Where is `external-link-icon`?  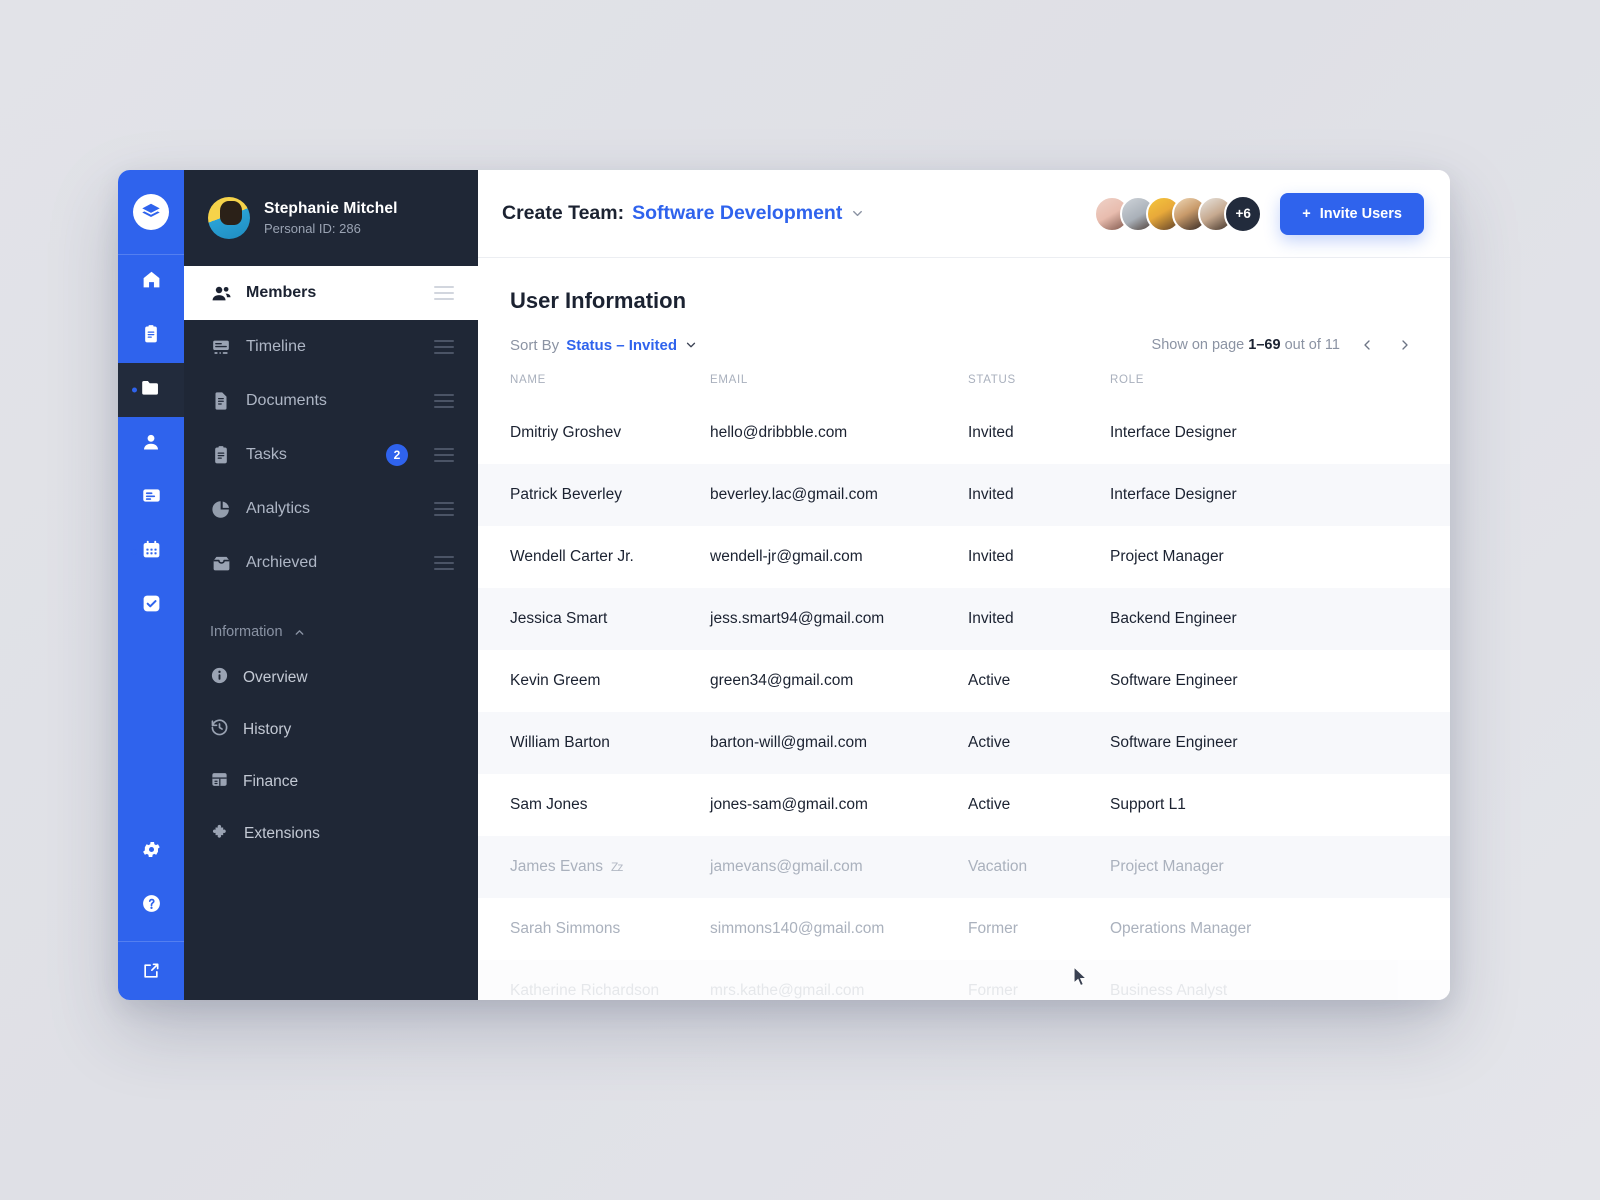
external-link-icon is located at coordinates (151, 971).